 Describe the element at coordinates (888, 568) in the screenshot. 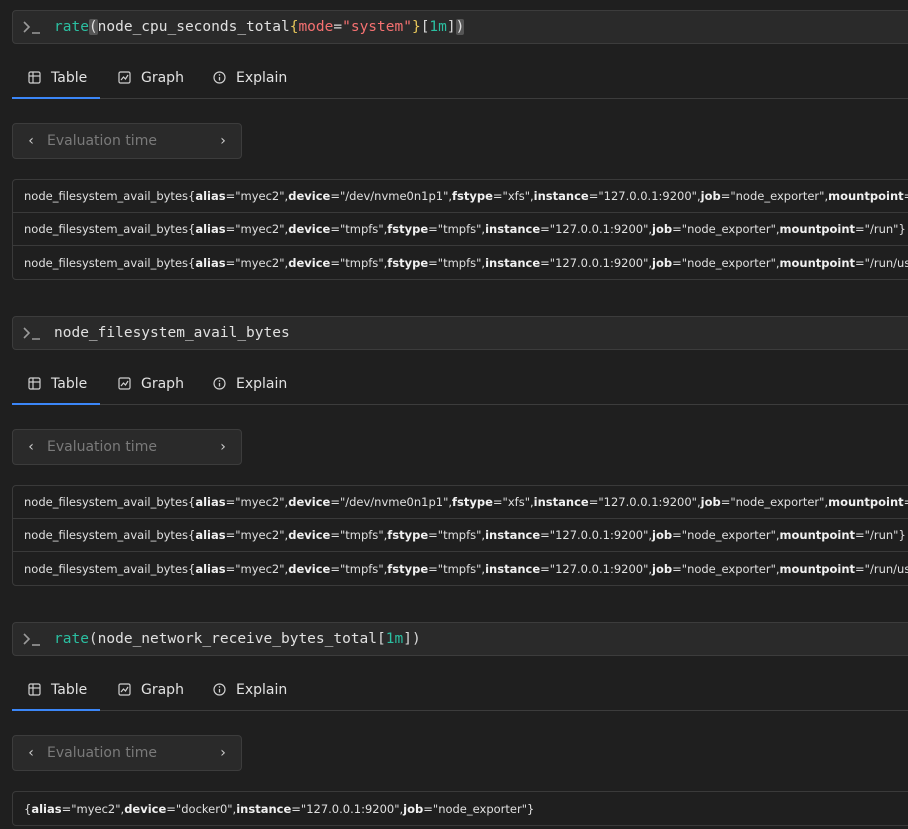

I see `label-value: /run/user/1000` at that location.